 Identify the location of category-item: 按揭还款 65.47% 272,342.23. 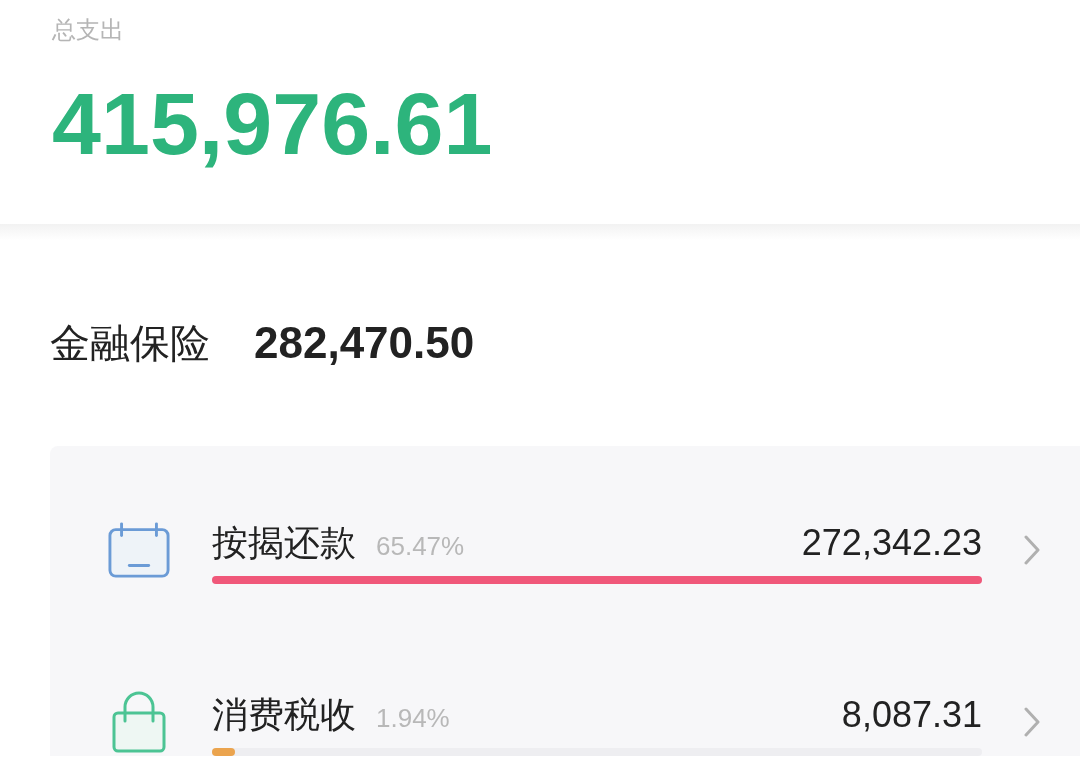
(574, 550).